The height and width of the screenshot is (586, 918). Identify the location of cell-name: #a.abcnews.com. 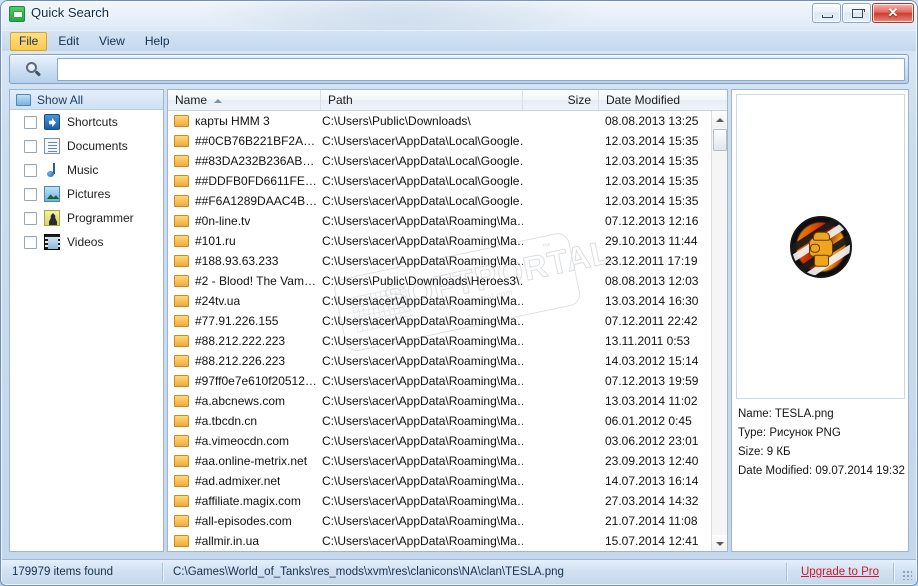
(244, 401).